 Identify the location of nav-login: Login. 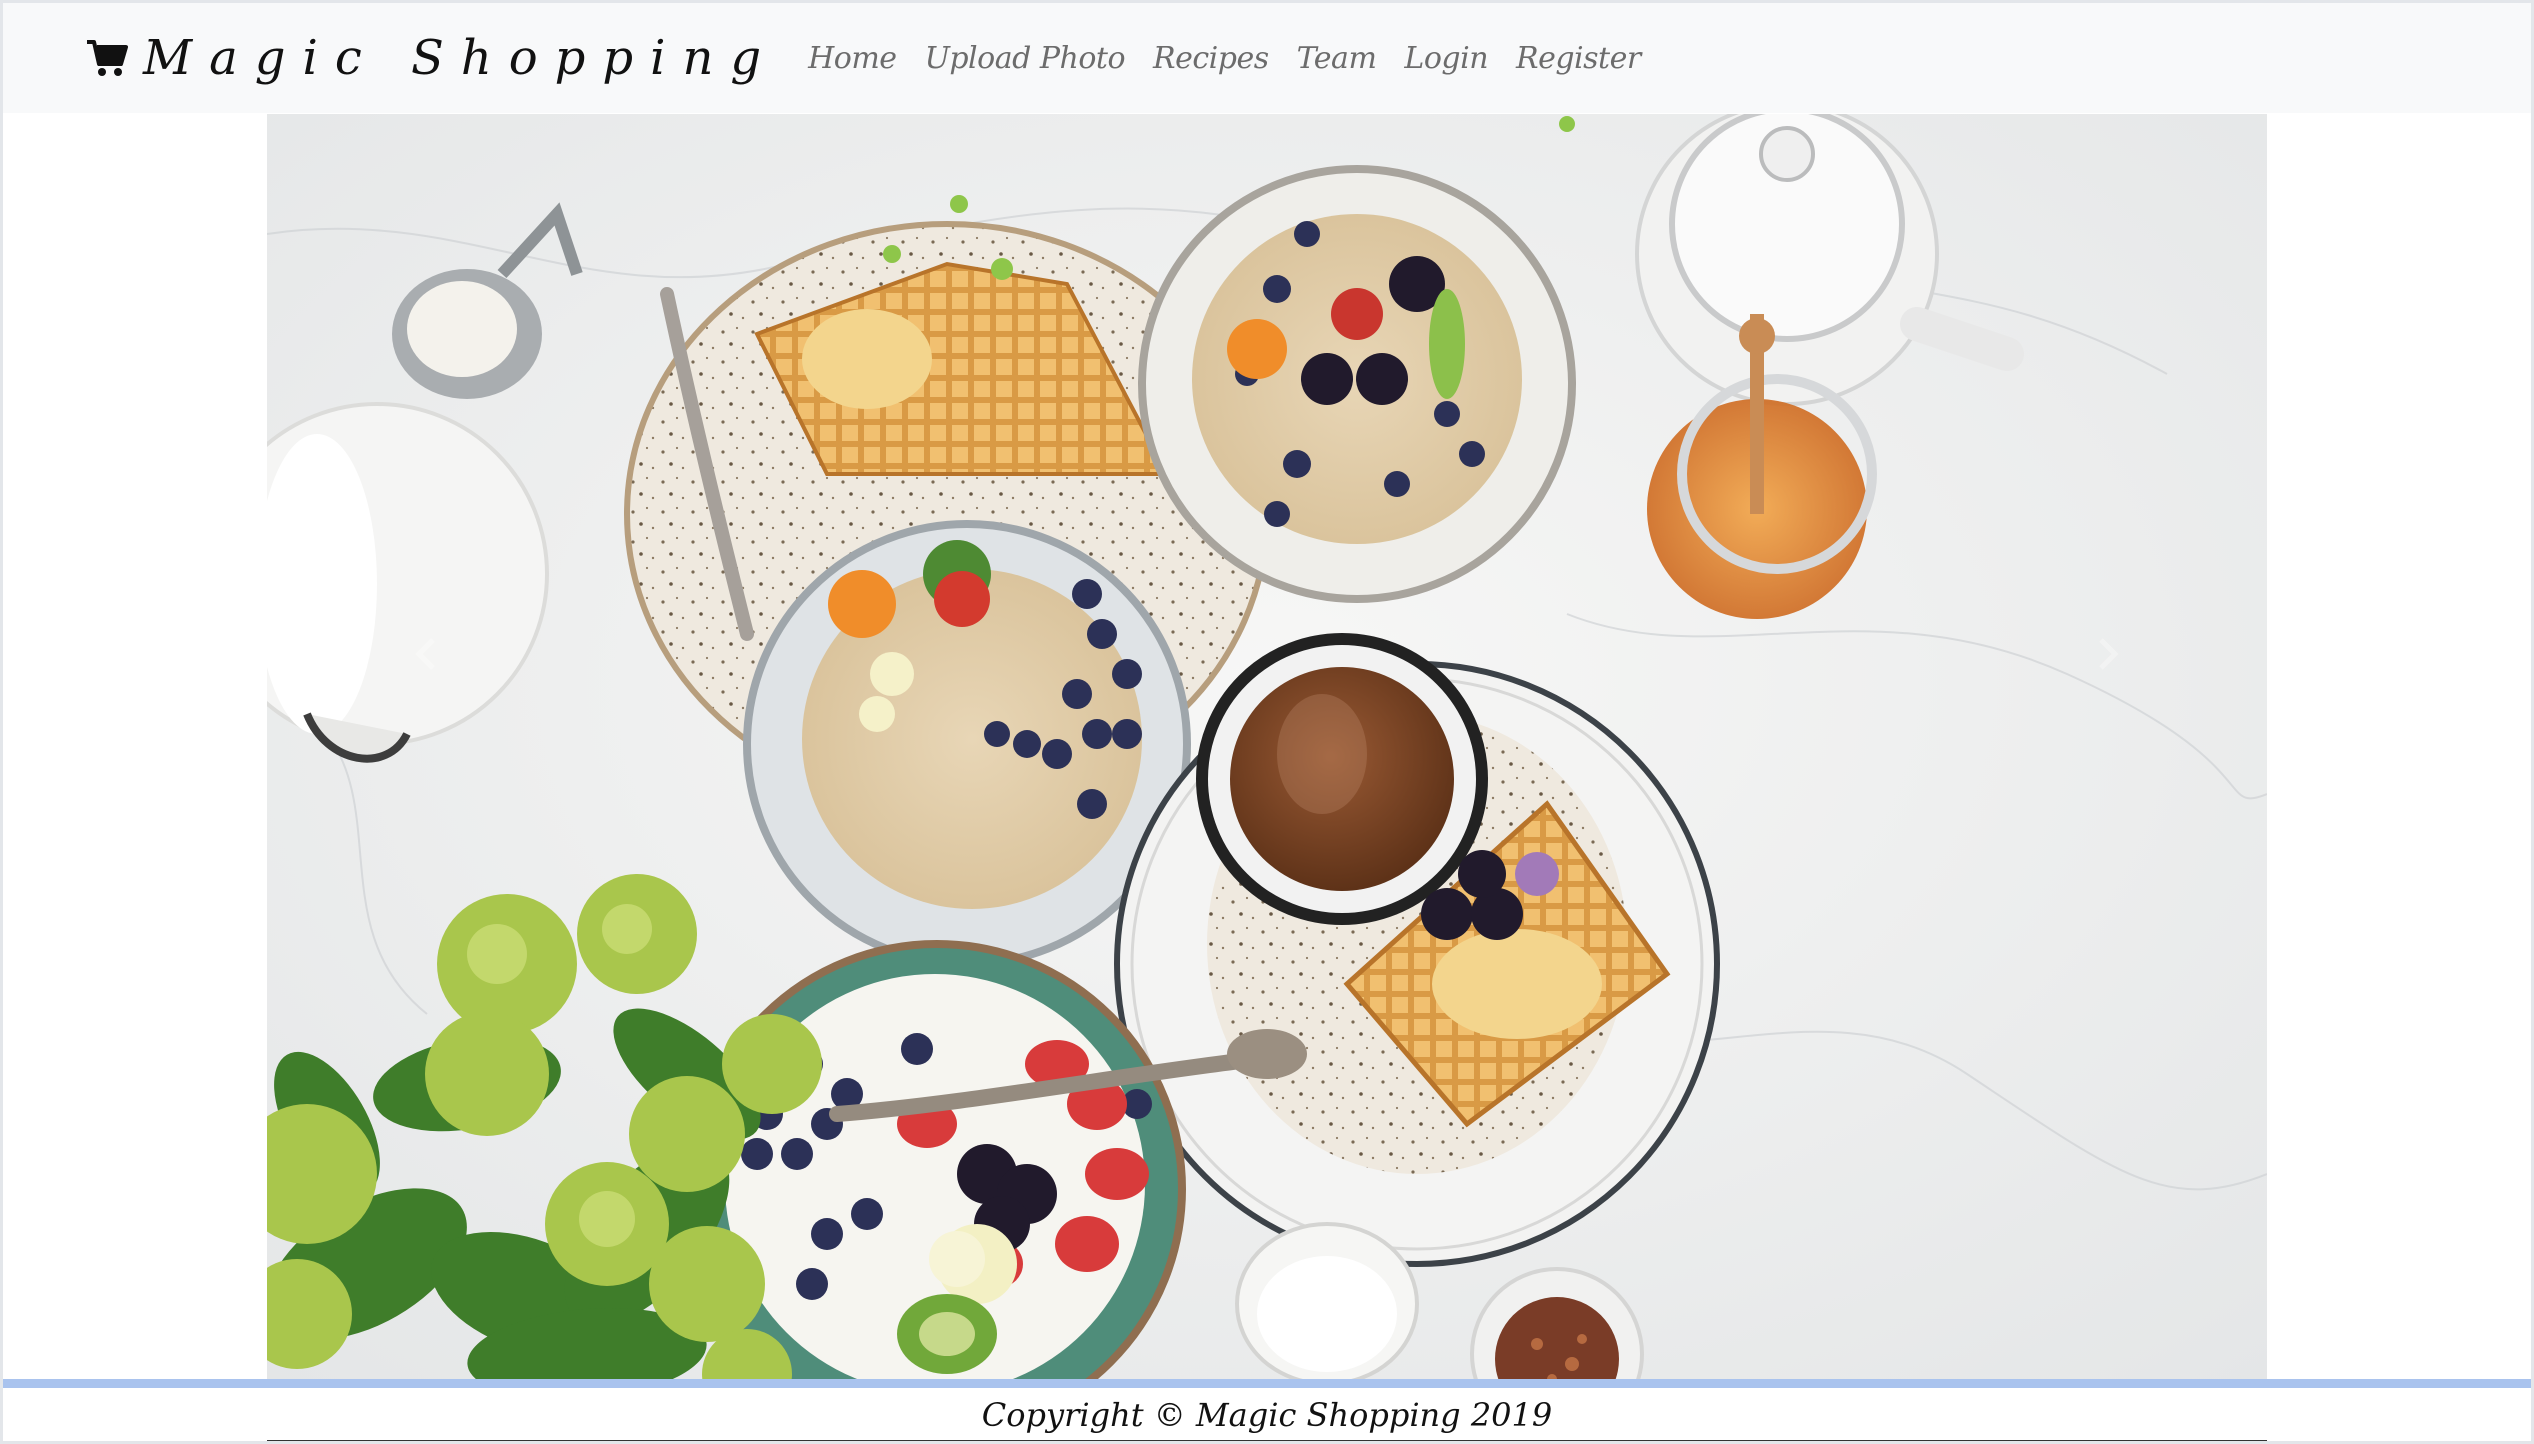
(1446, 58).